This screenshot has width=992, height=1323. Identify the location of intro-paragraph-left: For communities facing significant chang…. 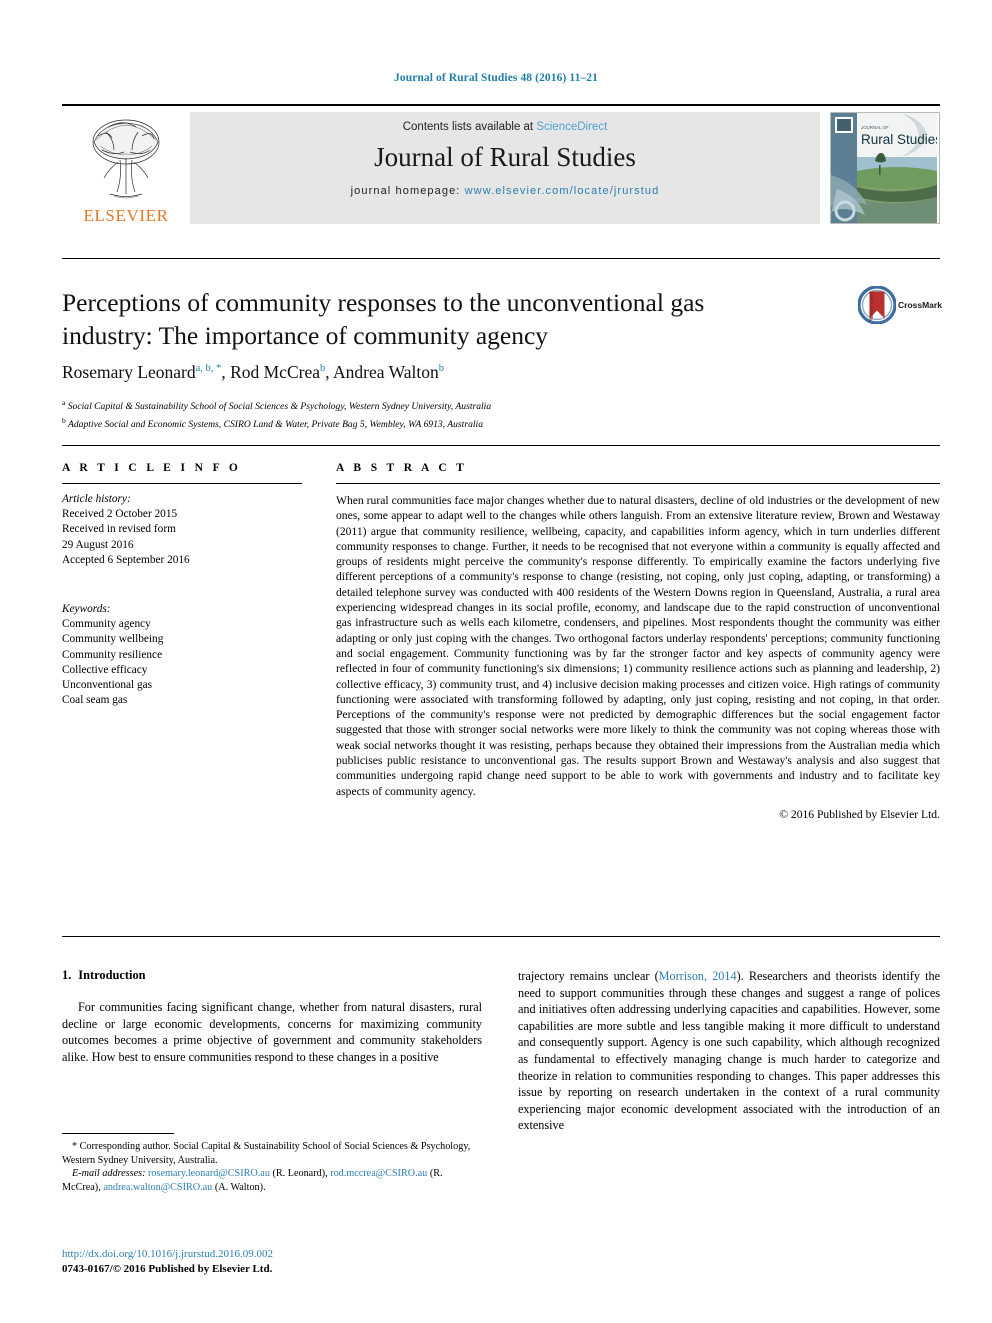
(272, 1032).